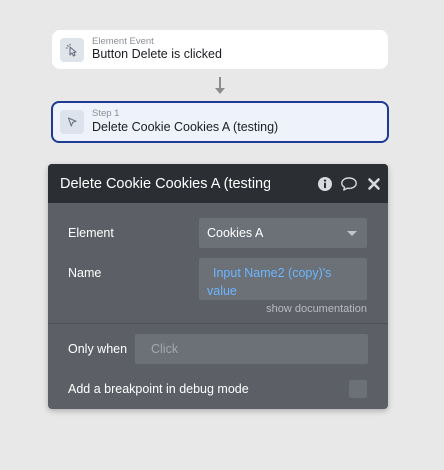 The image size is (444, 470). What do you see at coordinates (235, 233) in the screenshot?
I see `element-dropdown-value: Cookies A` at bounding box center [235, 233].